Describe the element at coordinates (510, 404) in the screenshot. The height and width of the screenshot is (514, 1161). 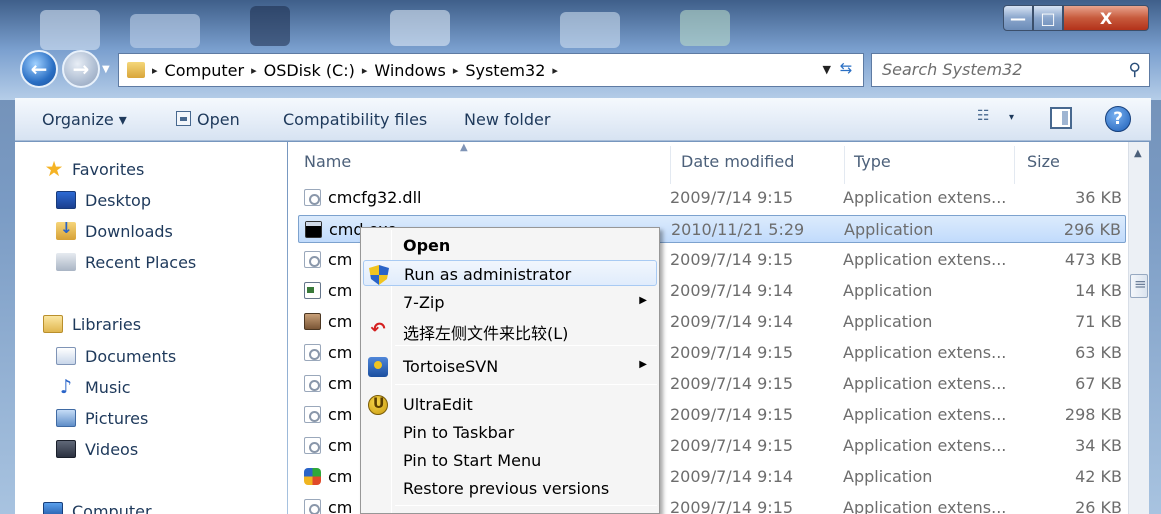
I see `menu-item-ultraedit: UltraEdit` at that location.